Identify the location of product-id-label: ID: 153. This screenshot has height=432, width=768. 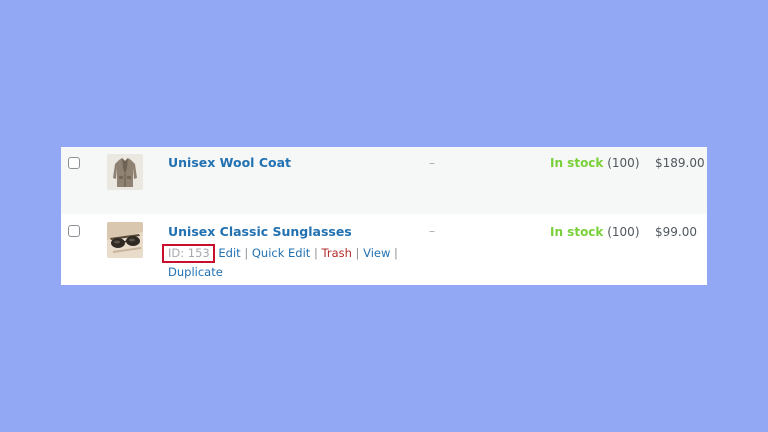
(188, 253).